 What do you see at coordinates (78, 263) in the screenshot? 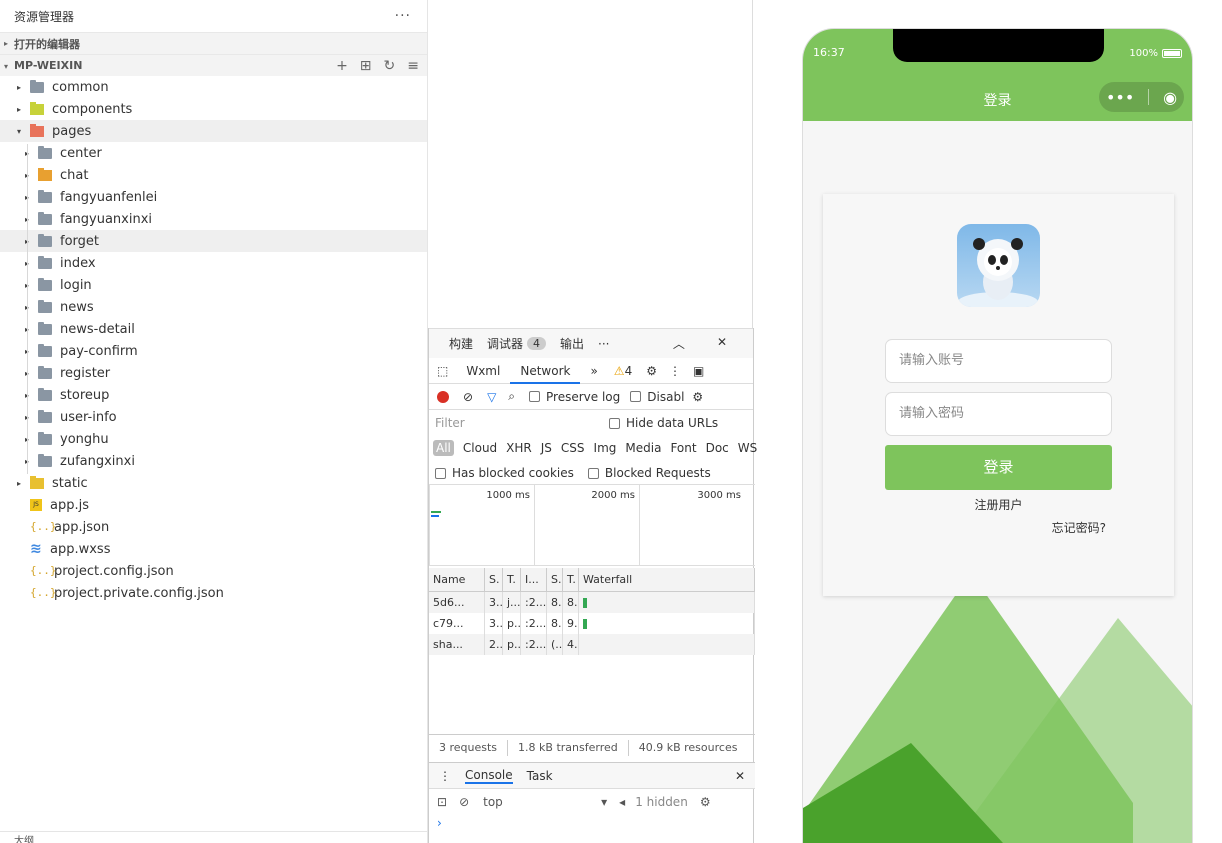
I see `tree-item-label: index` at bounding box center [78, 263].